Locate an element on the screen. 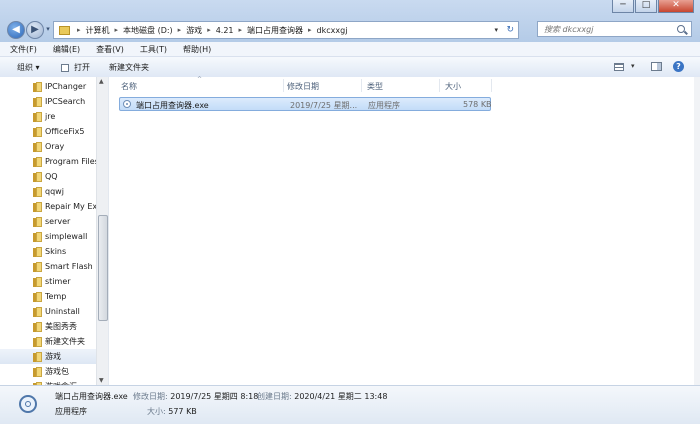 The image size is (700, 424). new-folder-button: 新建文件夹 is located at coordinates (129, 67).